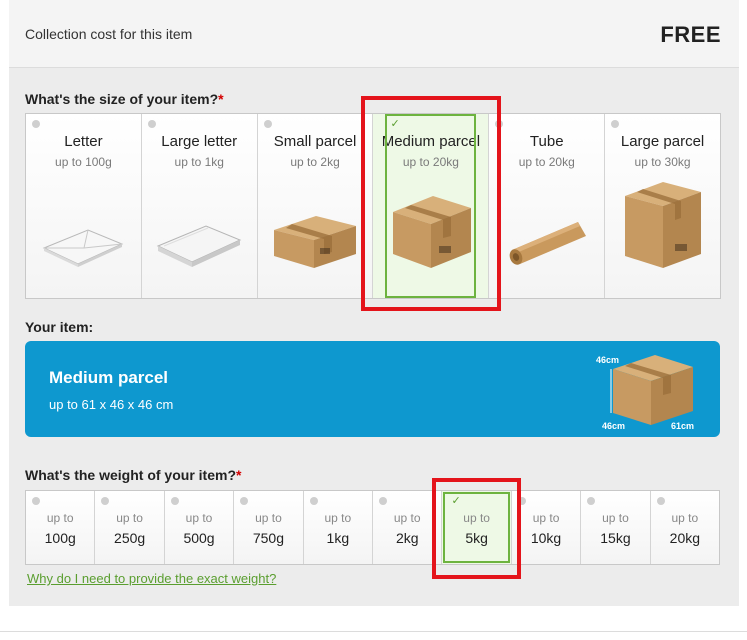 This screenshot has width=747, height=640. What do you see at coordinates (199, 527) in the screenshot?
I see `weight-option-500g: up to 500g` at bounding box center [199, 527].